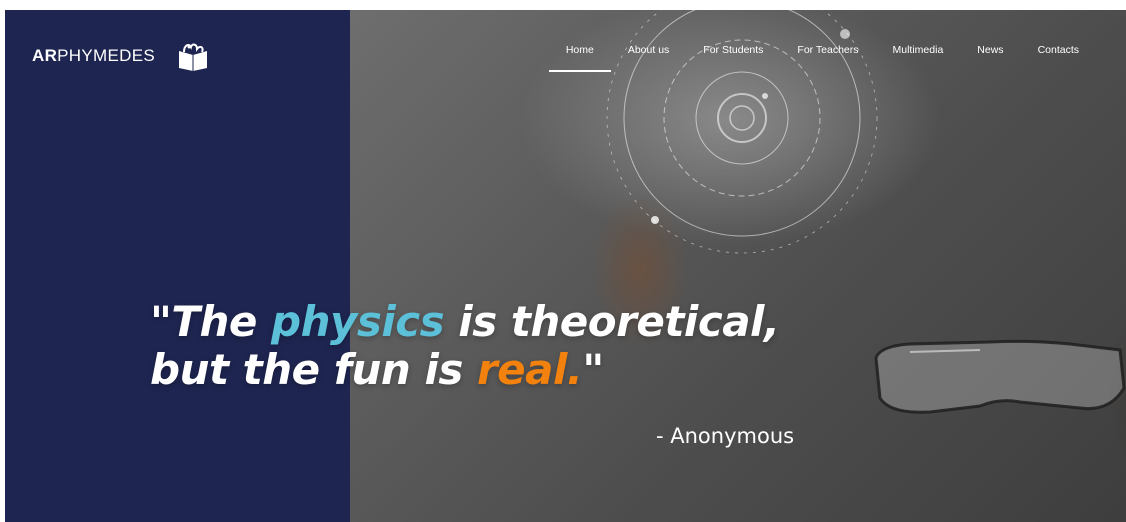  What do you see at coordinates (593, 369) in the screenshot?
I see `quote-close: "` at bounding box center [593, 369].